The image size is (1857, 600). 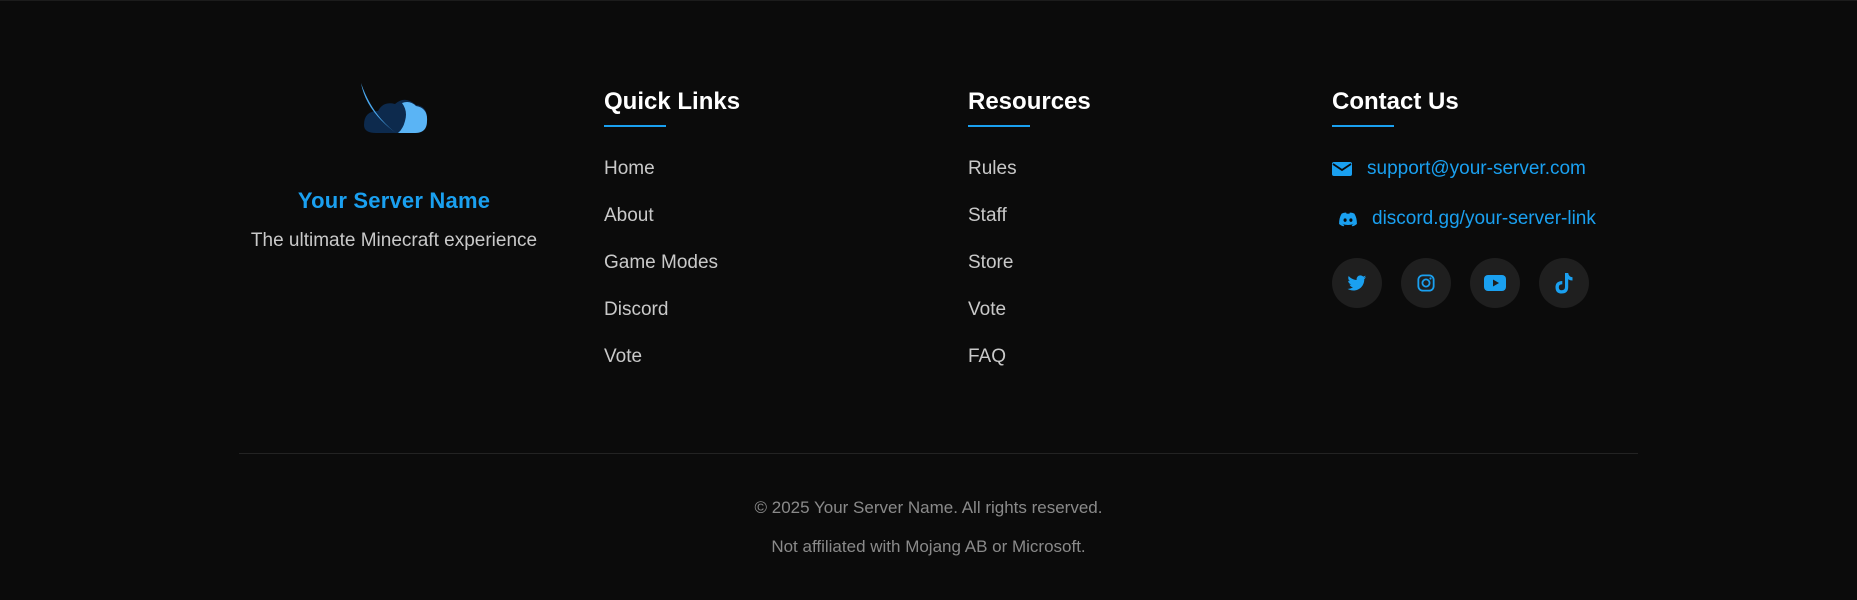 What do you see at coordinates (394, 108) in the screenshot?
I see `cloud-logo-icon` at bounding box center [394, 108].